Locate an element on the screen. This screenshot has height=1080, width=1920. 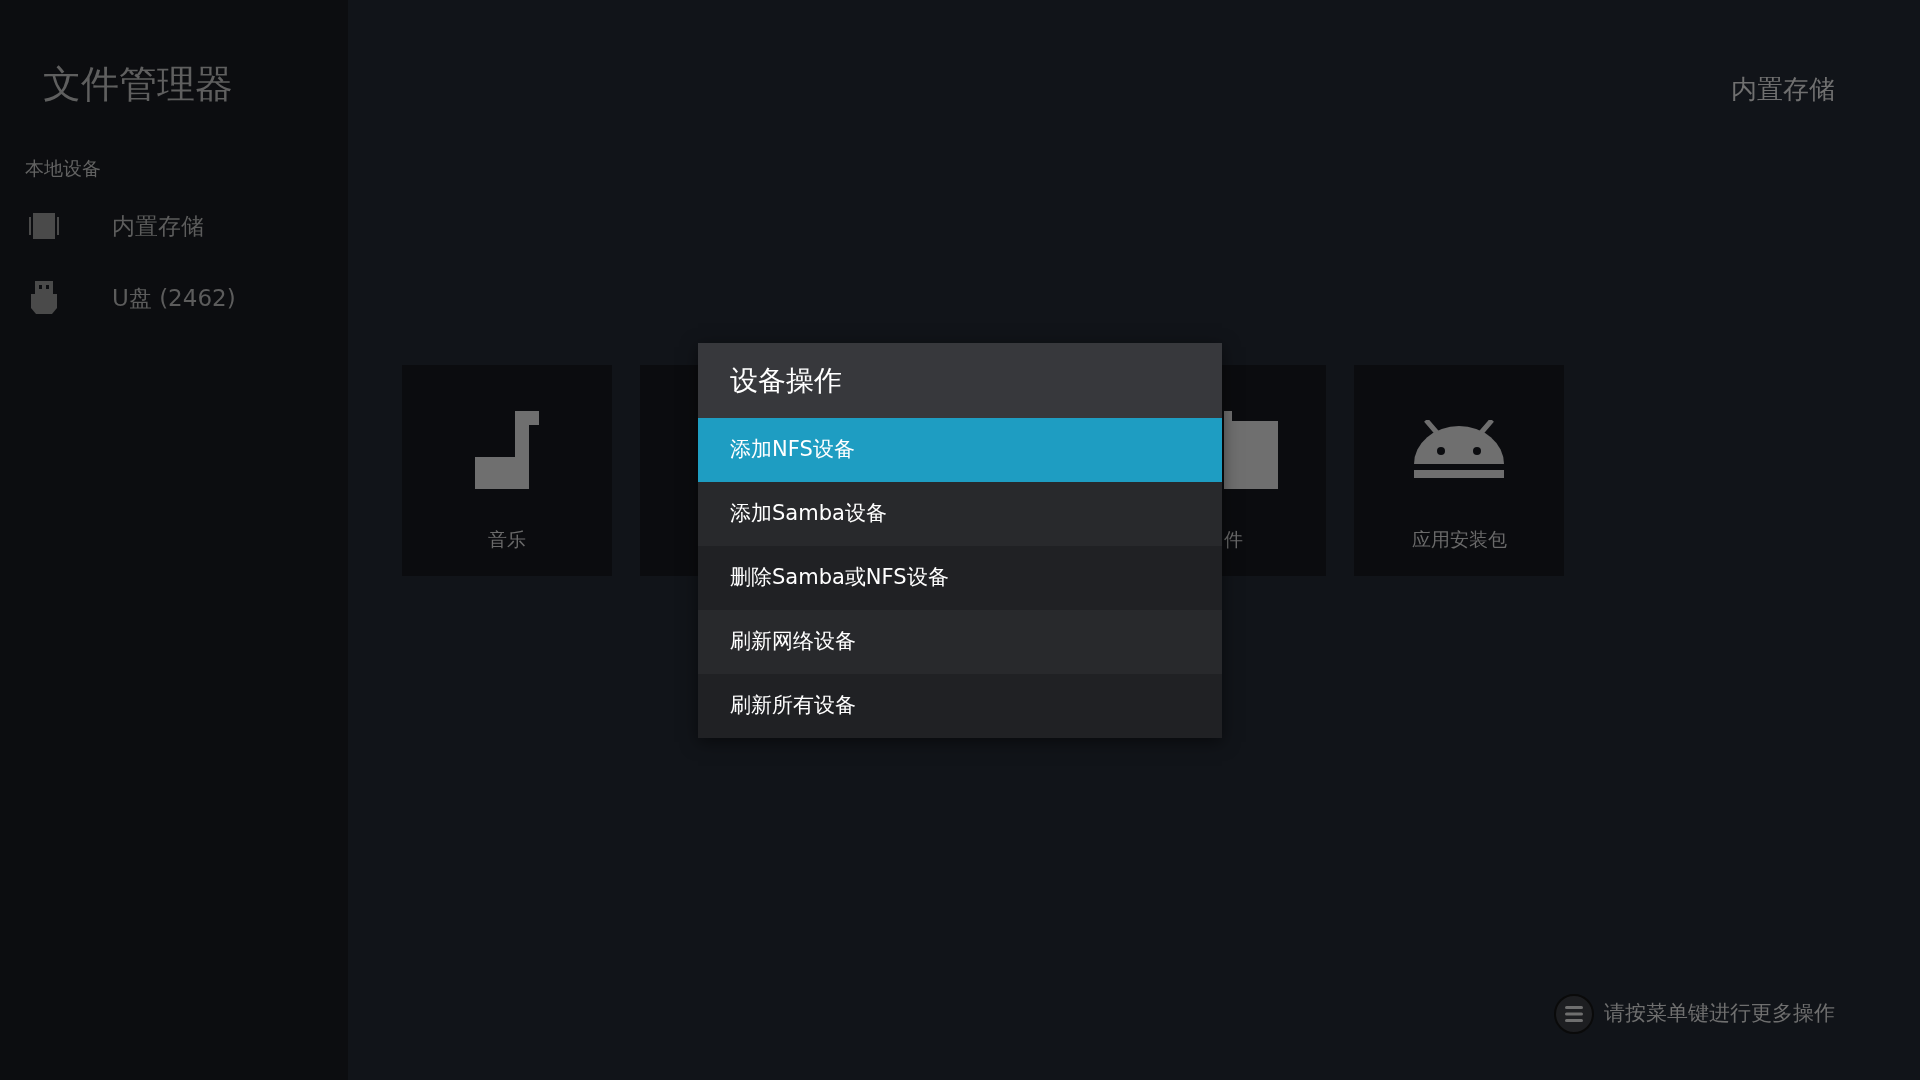
section-label: 本地设备 is located at coordinates (63, 168).